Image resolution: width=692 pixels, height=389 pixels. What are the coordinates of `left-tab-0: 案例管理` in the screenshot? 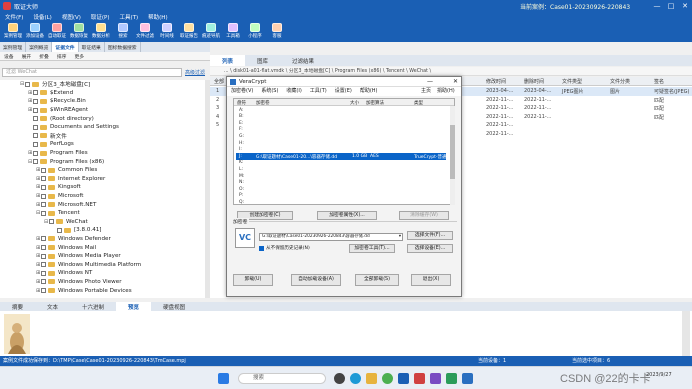 It's located at (13, 47).